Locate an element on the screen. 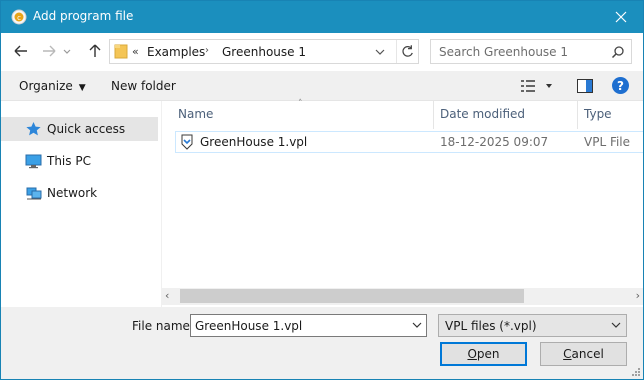  address-bar: « Examples › Greenhouse 1 is located at coordinates (264, 51).